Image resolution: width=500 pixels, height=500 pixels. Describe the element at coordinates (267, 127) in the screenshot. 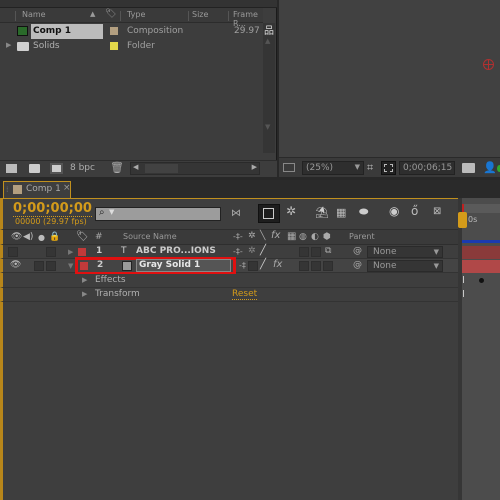

I see `scroll-down-icon: ▼` at that location.